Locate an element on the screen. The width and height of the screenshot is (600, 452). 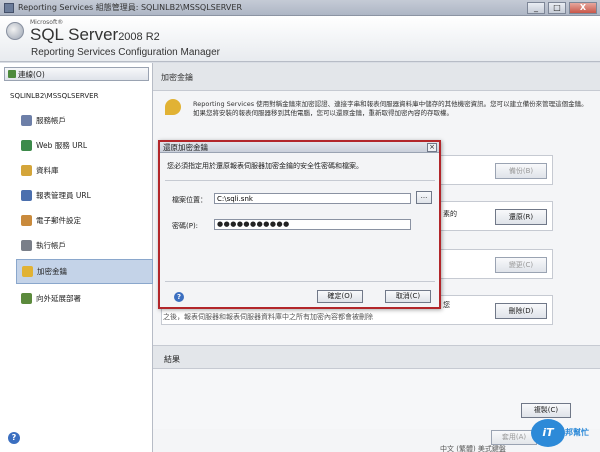
sql-server-logo-icon is located at coordinates (15, 31).